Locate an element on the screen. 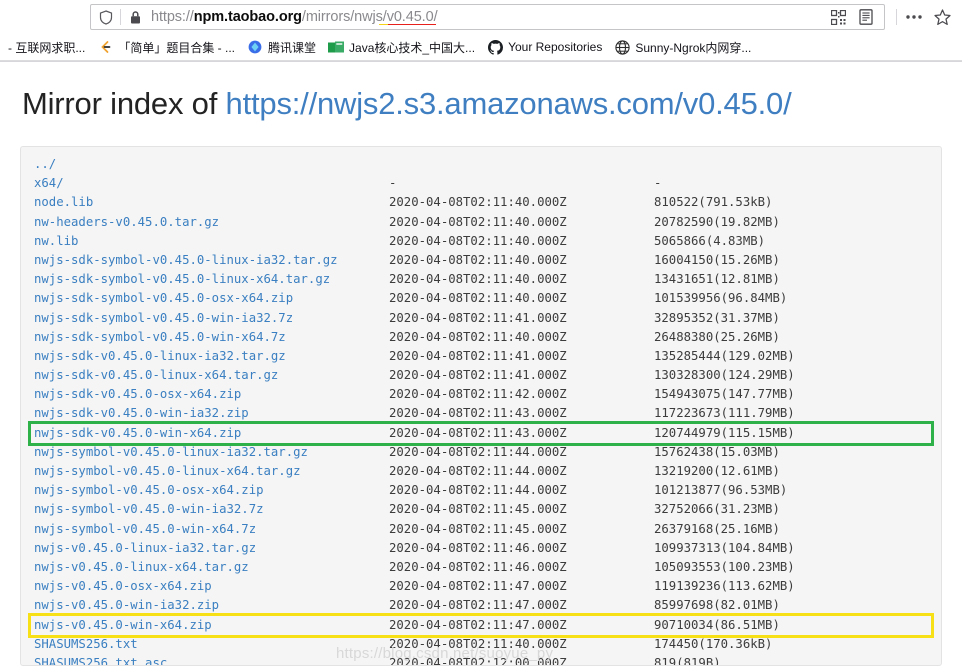  file-link: SHASUMS256.txt.asc is located at coordinates (211, 659).